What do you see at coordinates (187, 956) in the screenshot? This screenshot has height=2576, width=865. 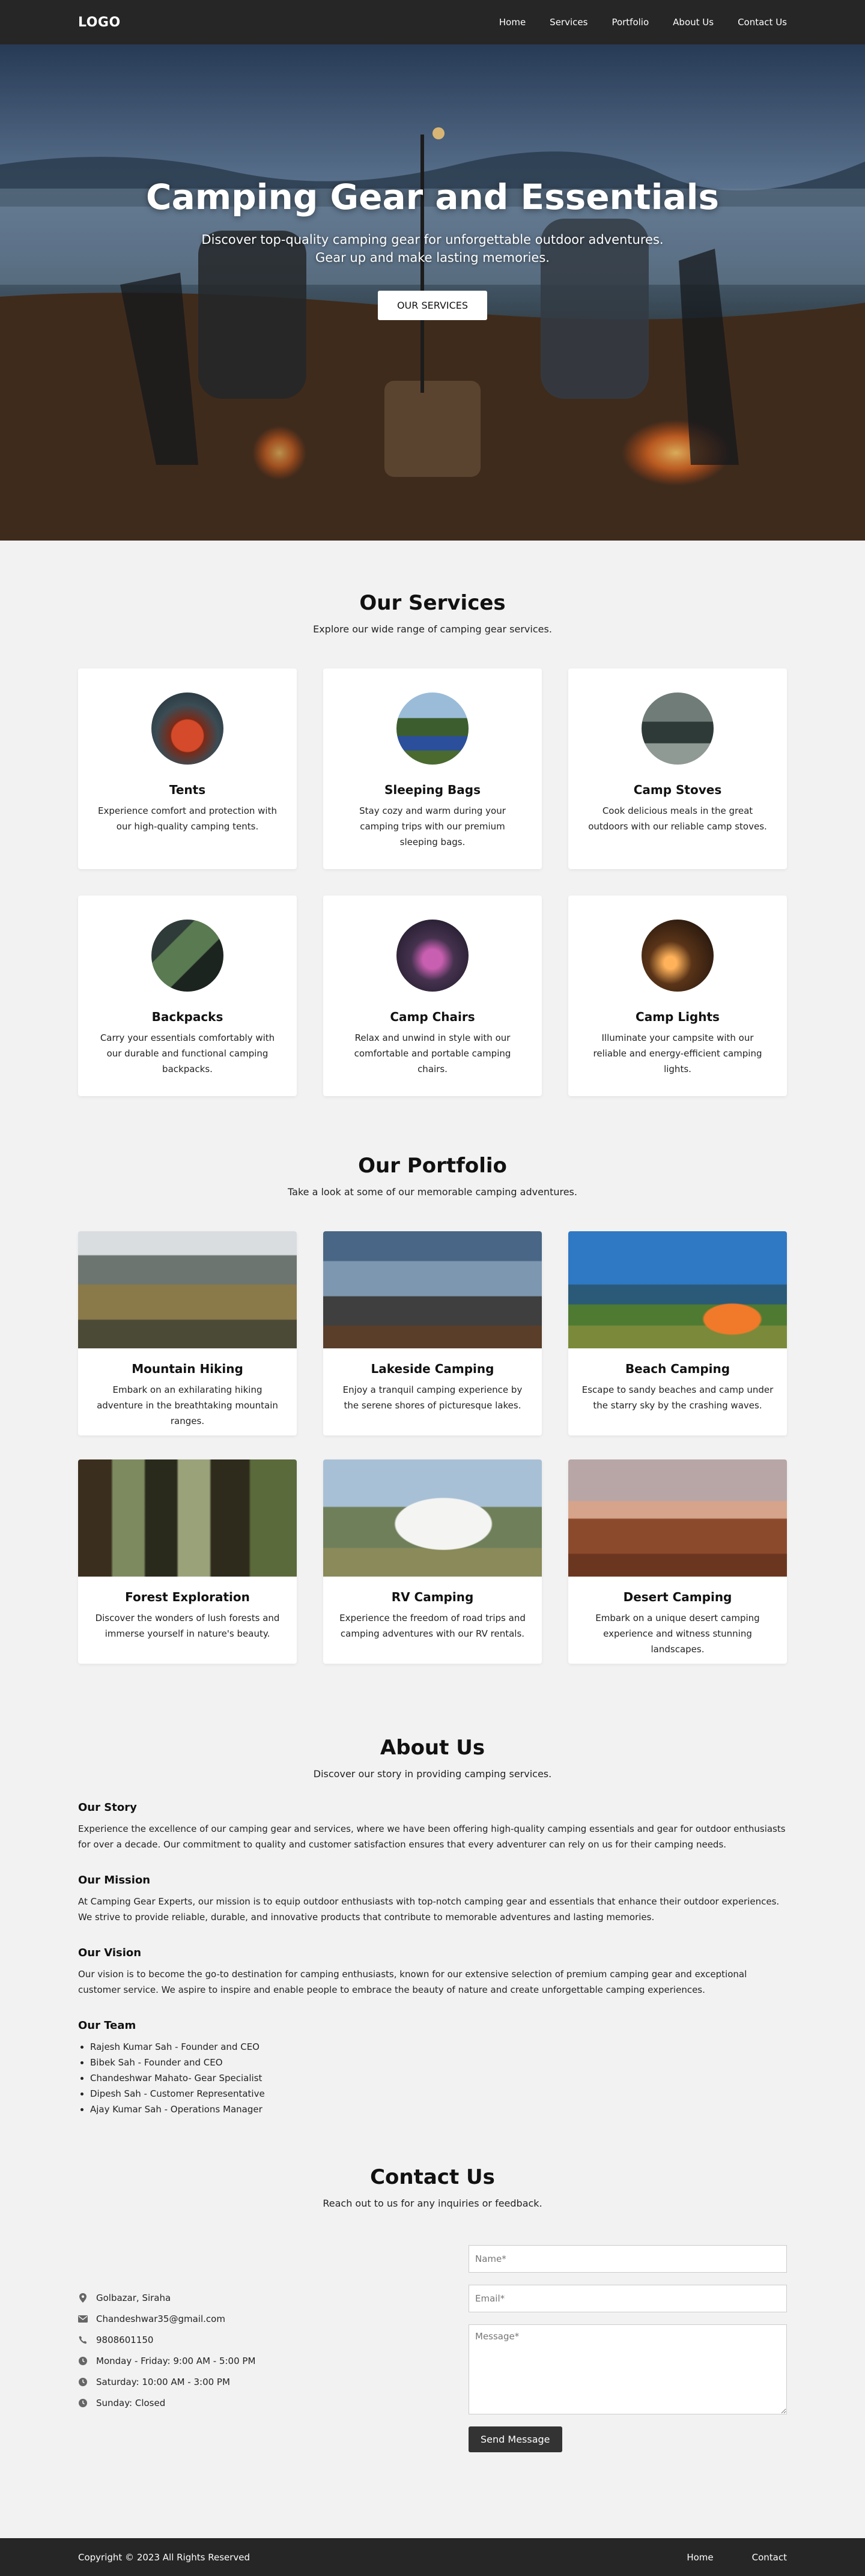 I see `backpack-photo` at bounding box center [187, 956].